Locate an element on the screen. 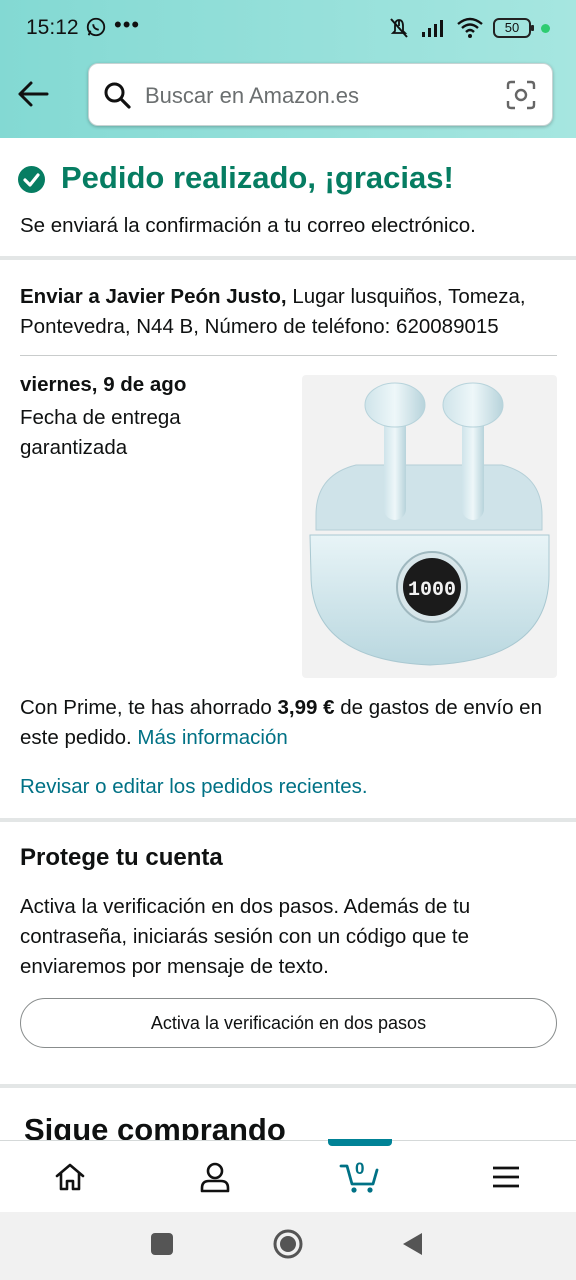  status-time: 15:12 is located at coordinates (52, 27).